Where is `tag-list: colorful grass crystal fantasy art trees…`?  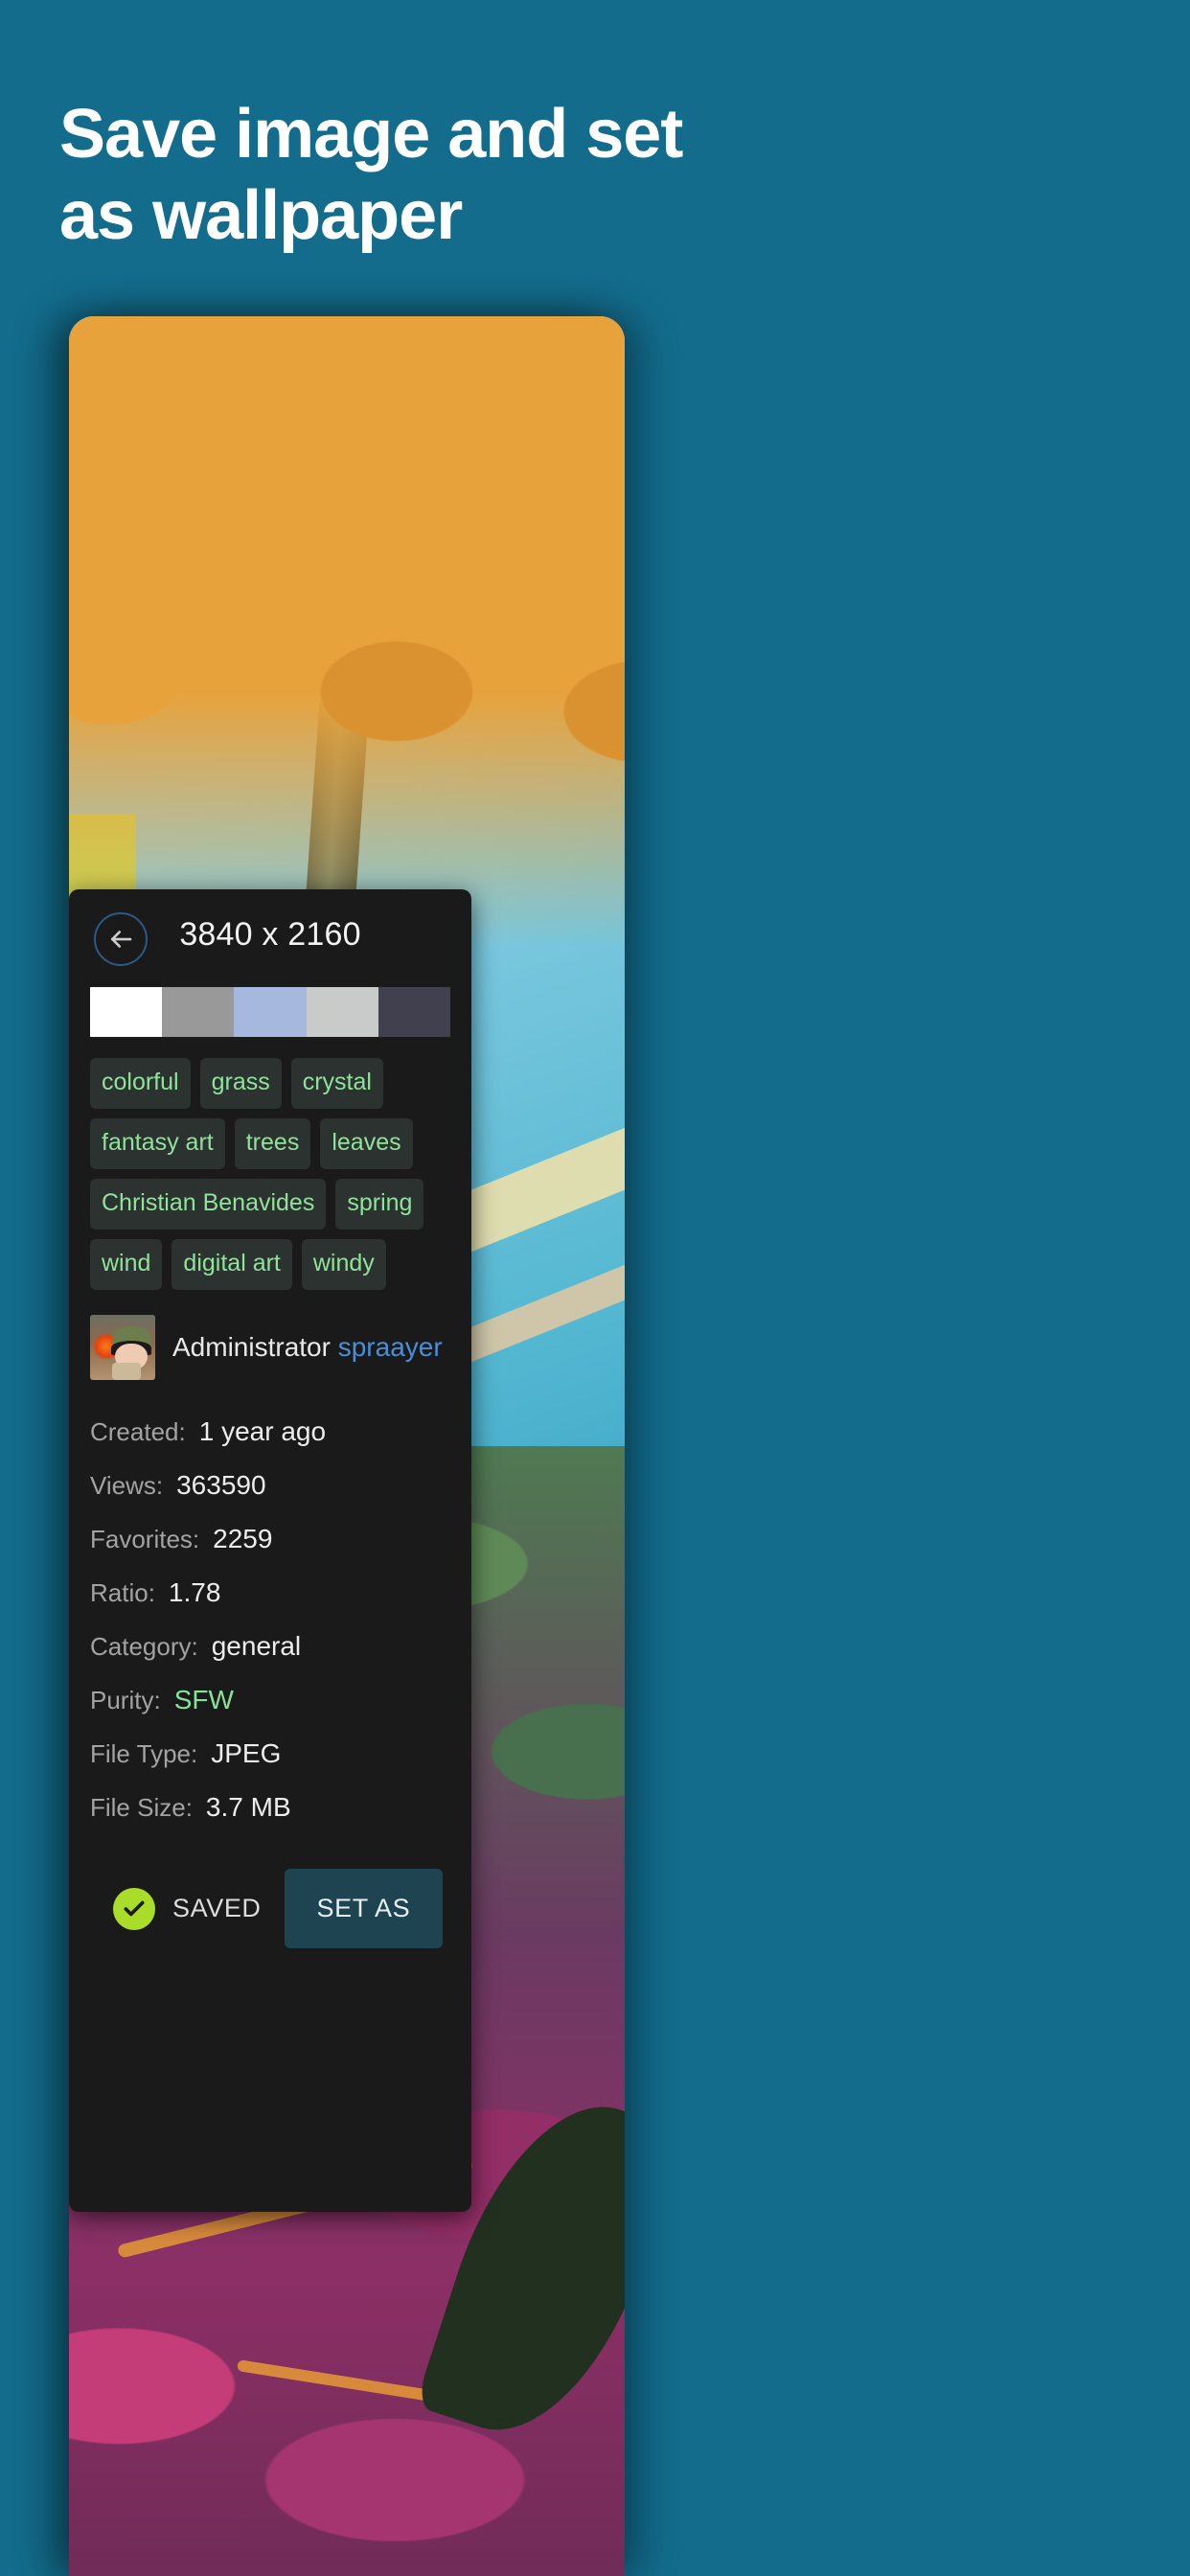
tag-list: colorful grass crystal fantasy art trees… is located at coordinates (270, 1163).